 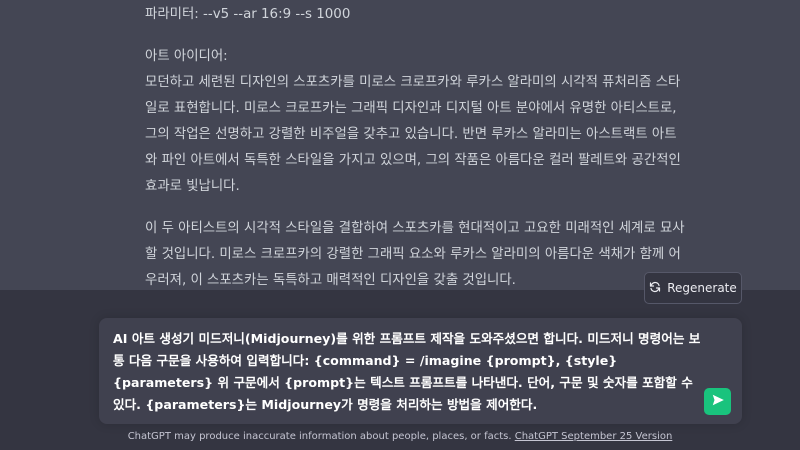 What do you see at coordinates (702, 288) in the screenshot?
I see `regenerate-label: Regenerate` at bounding box center [702, 288].